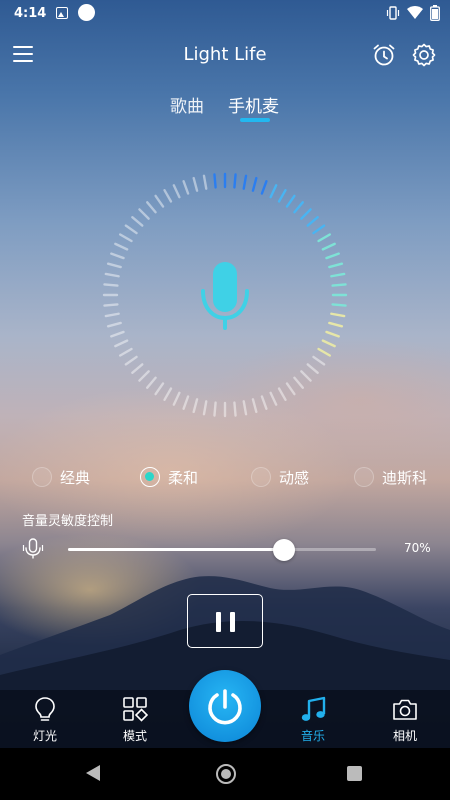 This screenshot has width=450, height=800. I want to click on grid-diamond-icon, so click(135, 709).